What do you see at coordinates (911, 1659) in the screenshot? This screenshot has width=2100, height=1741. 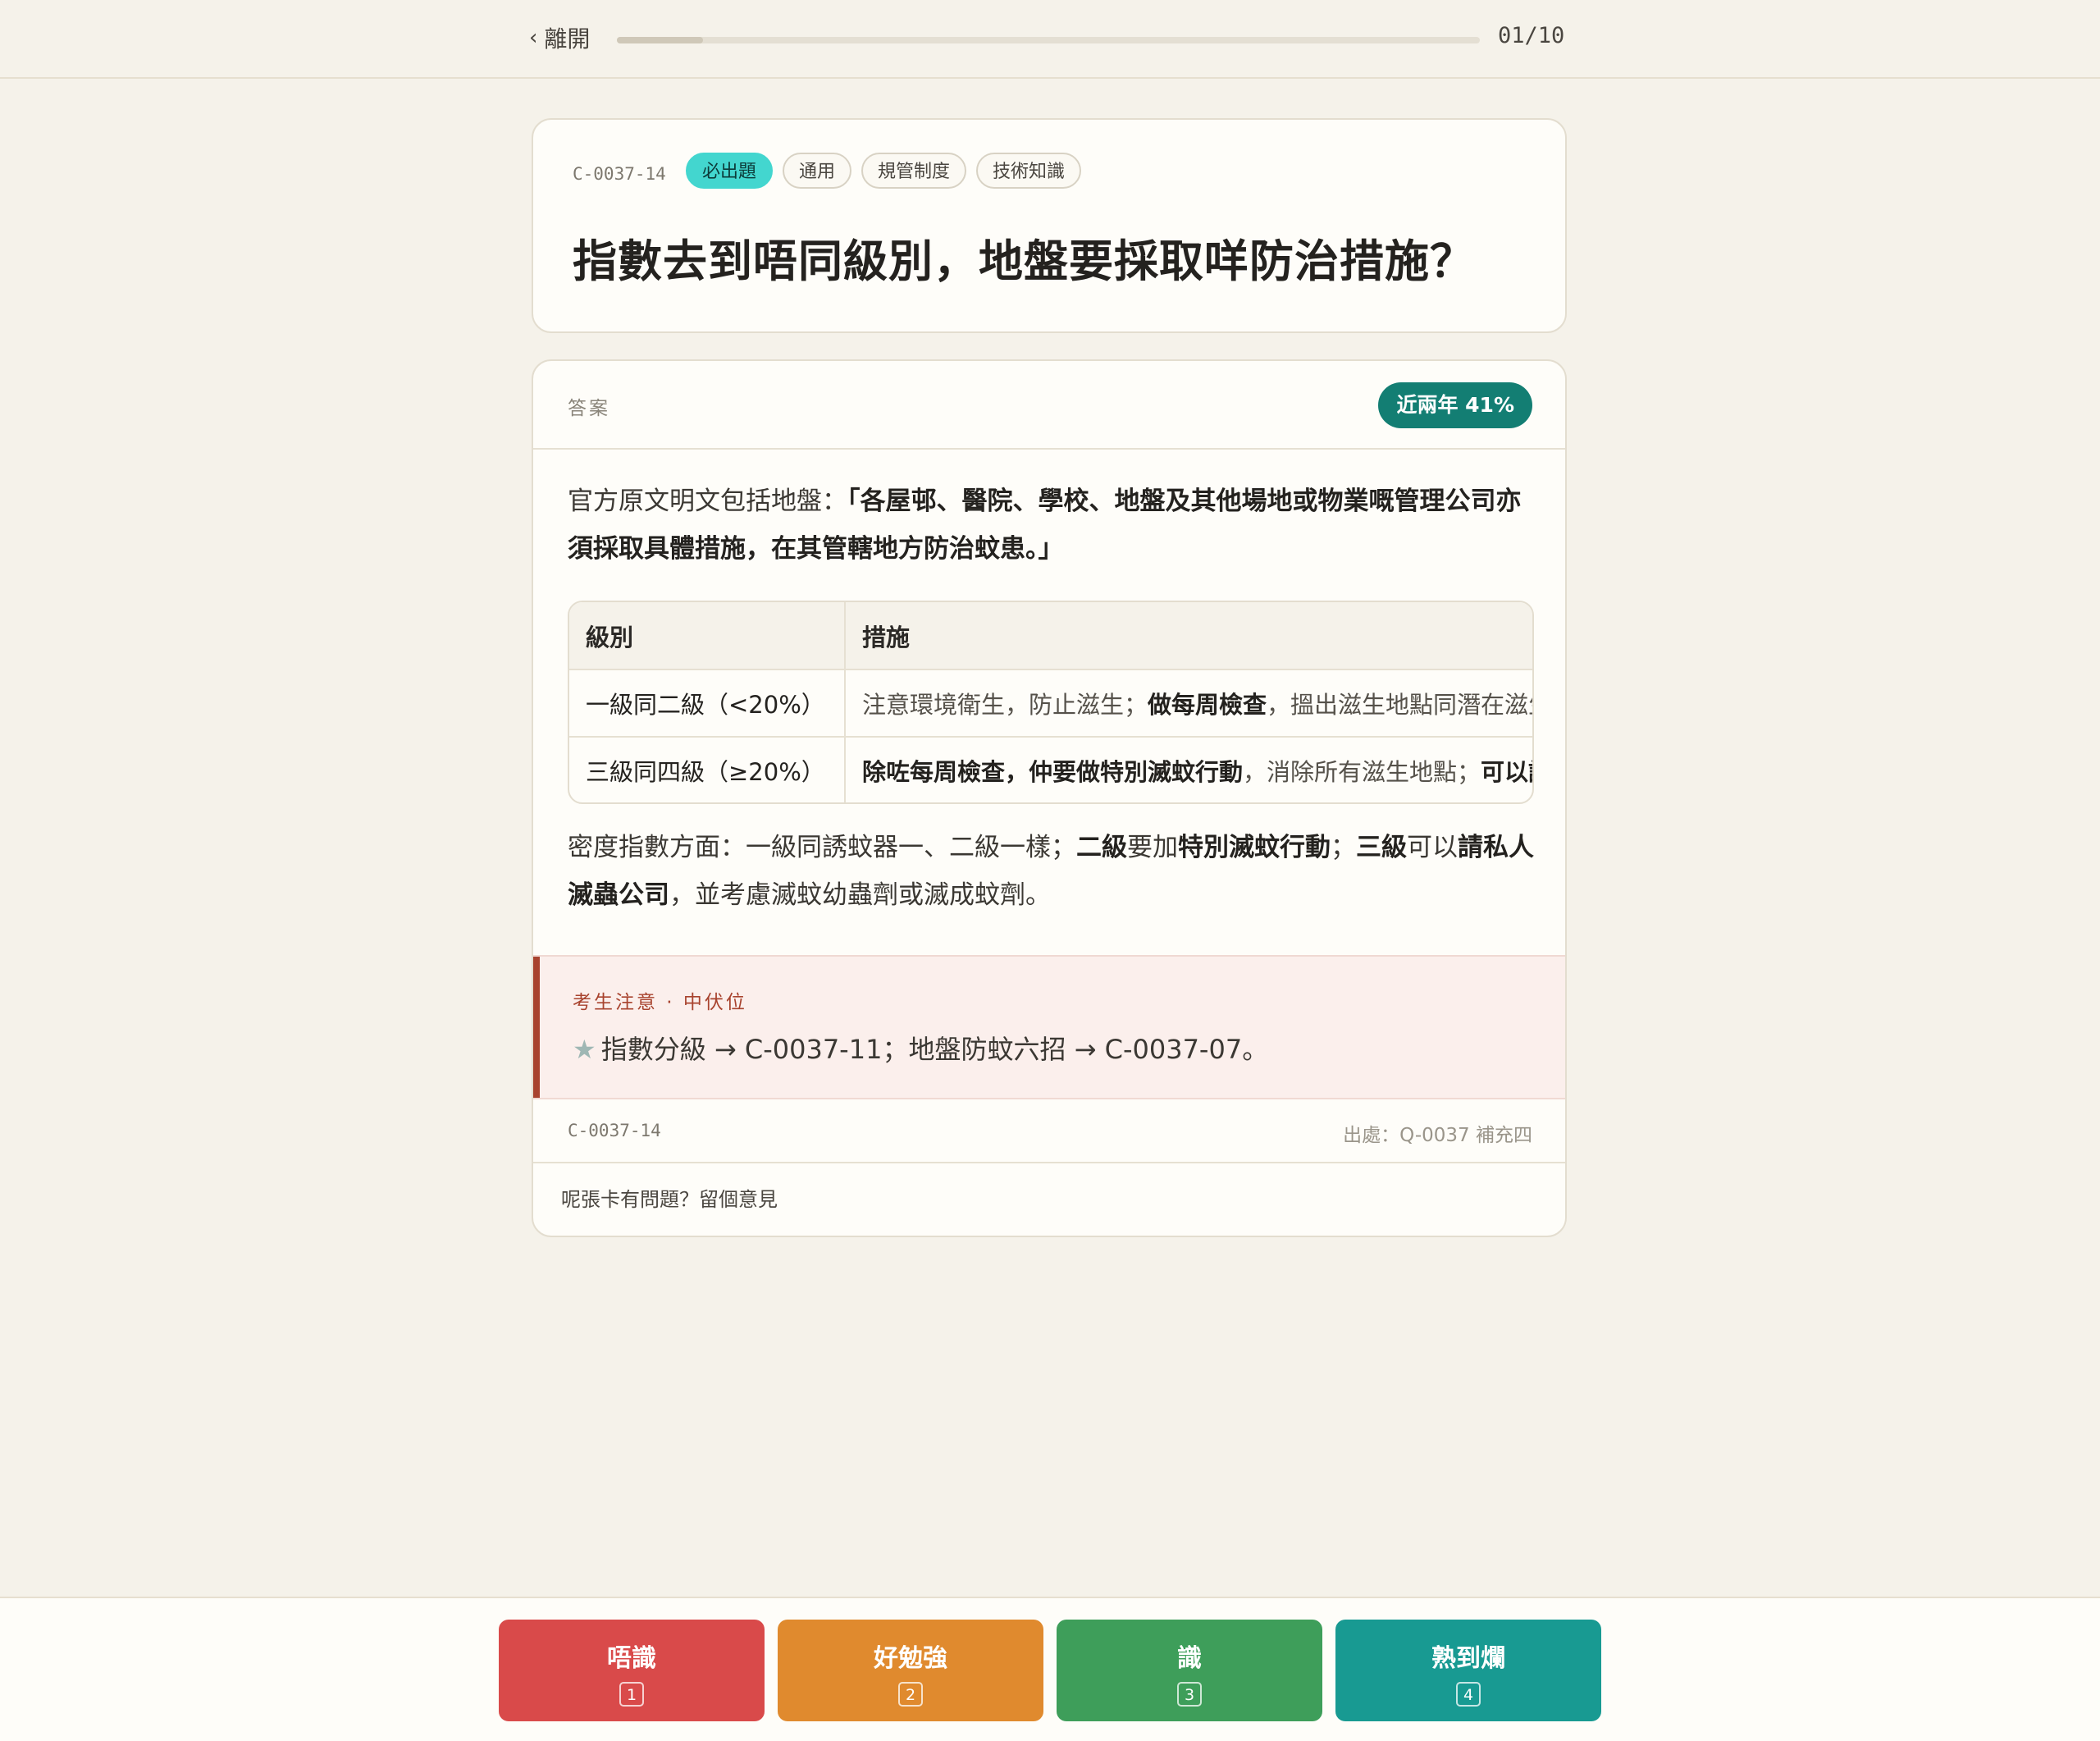 I see `rate-hard-label: 好勉強` at bounding box center [911, 1659].